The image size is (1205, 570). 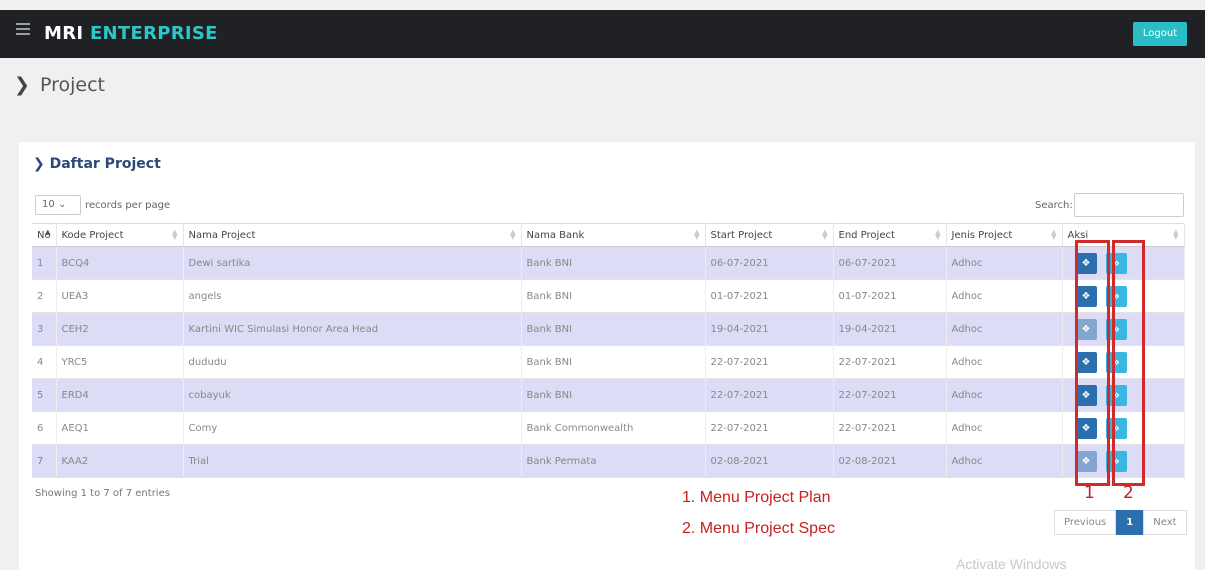 What do you see at coordinates (769, 263) in the screenshot?
I see `cell-start-project: 06-07-2021` at bounding box center [769, 263].